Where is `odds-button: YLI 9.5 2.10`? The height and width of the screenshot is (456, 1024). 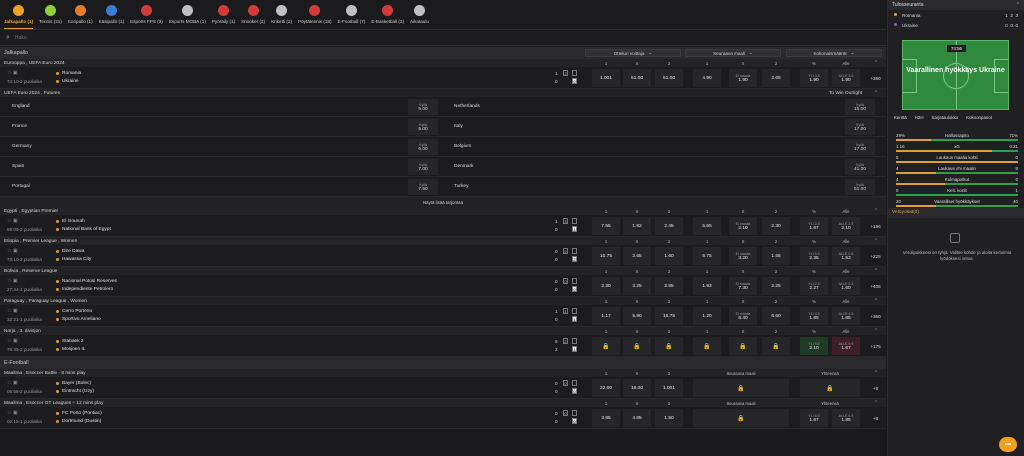
odds-button: YLI 9.5 2.10 is located at coordinates (814, 346).